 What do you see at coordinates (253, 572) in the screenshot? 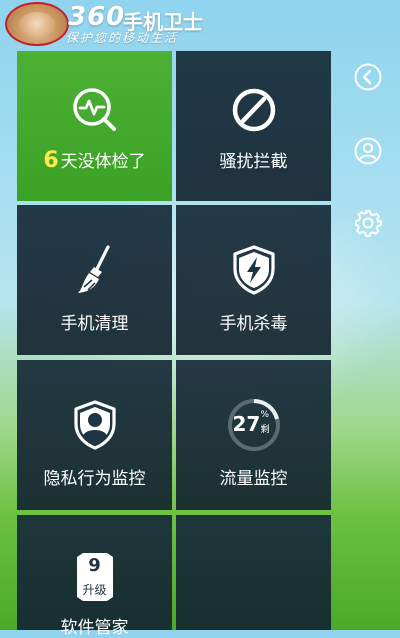
I see `tile-empty` at bounding box center [253, 572].